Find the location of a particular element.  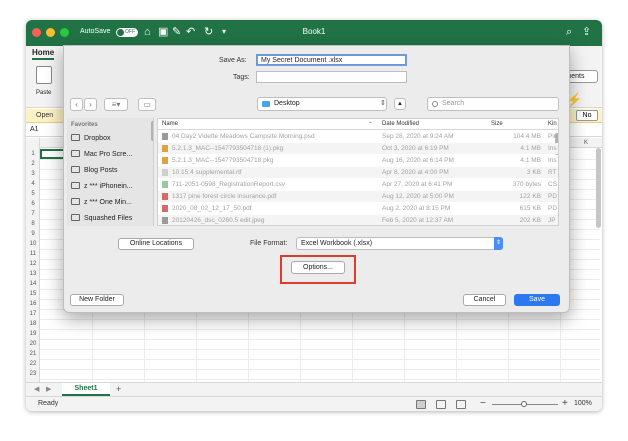

row-header: 6 is located at coordinates (33, 204).